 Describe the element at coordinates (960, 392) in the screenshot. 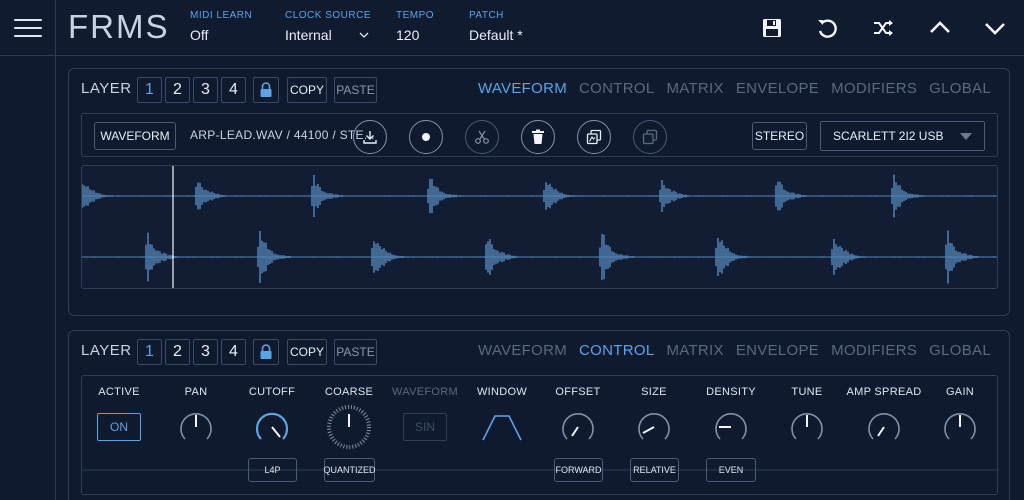

I see `gain-control: GAIN` at that location.